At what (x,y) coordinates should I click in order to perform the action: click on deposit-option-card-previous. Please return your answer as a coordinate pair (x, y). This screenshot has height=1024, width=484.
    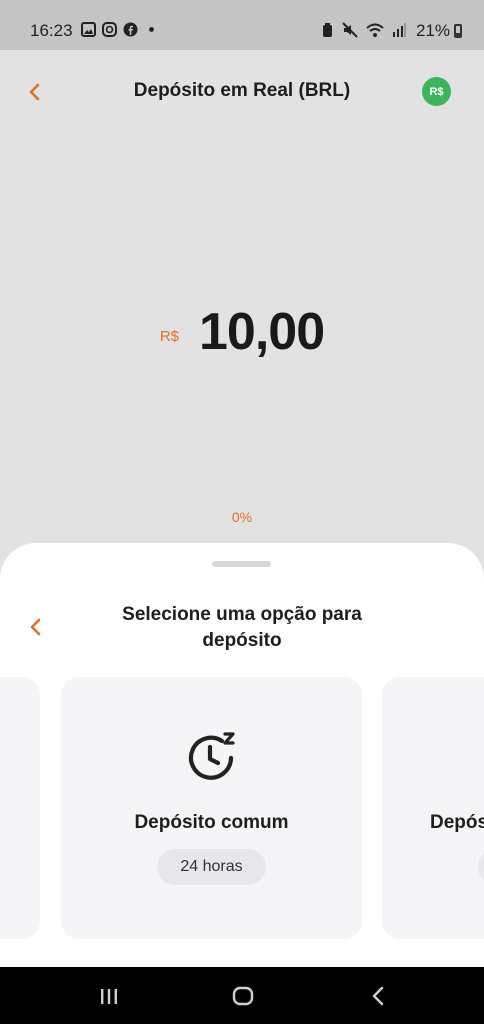
    Looking at the image, I should click on (20, 808).